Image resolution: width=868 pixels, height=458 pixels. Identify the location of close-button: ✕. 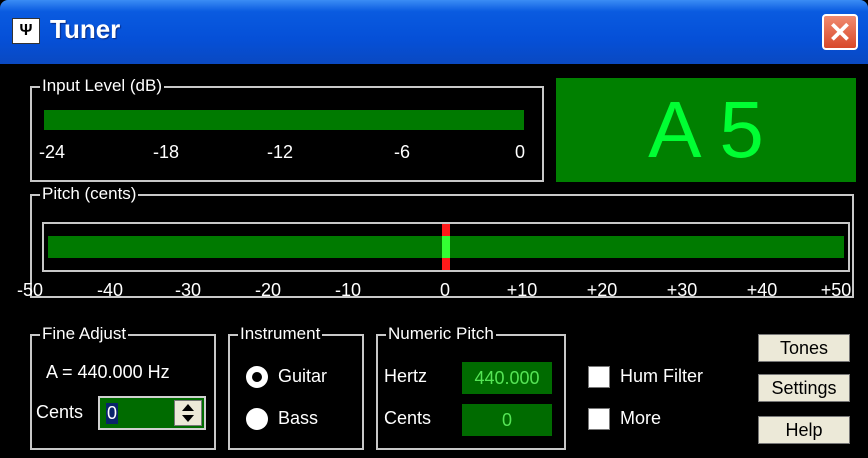
(840, 32).